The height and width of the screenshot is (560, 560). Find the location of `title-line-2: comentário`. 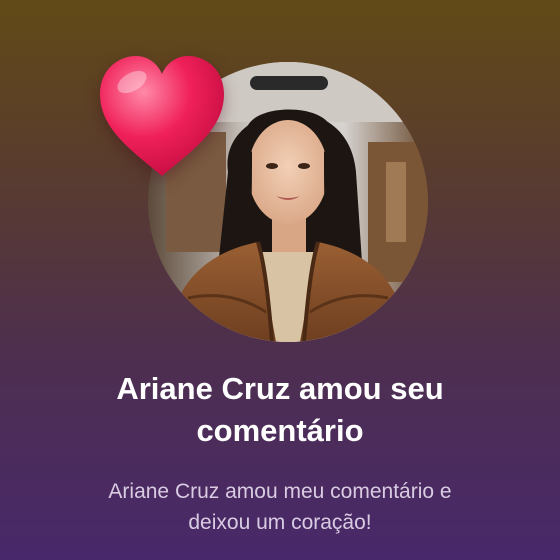

title-line-2: comentário is located at coordinates (280, 430).